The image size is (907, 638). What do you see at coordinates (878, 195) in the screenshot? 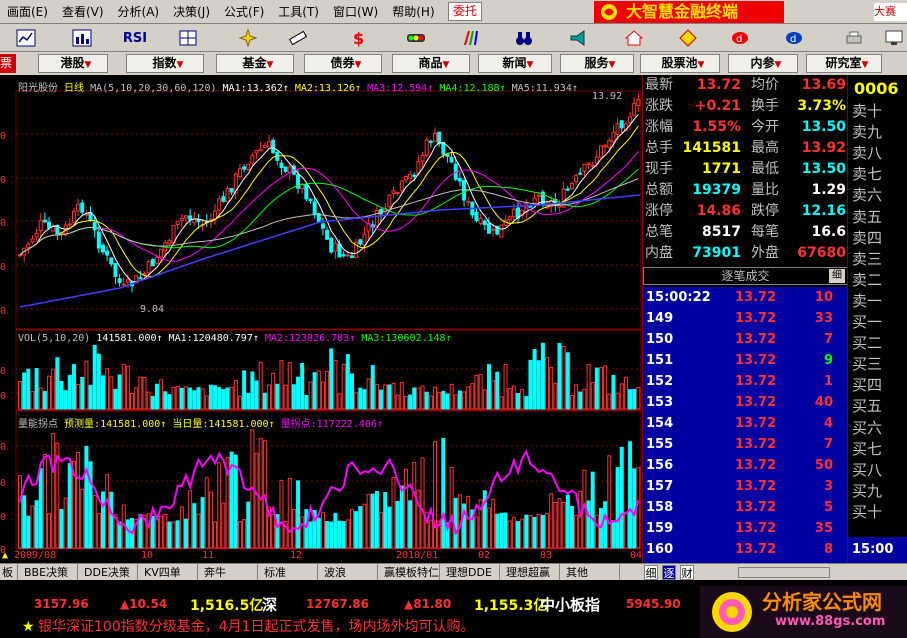
I see `order-book-level: 卖六` at bounding box center [878, 195].